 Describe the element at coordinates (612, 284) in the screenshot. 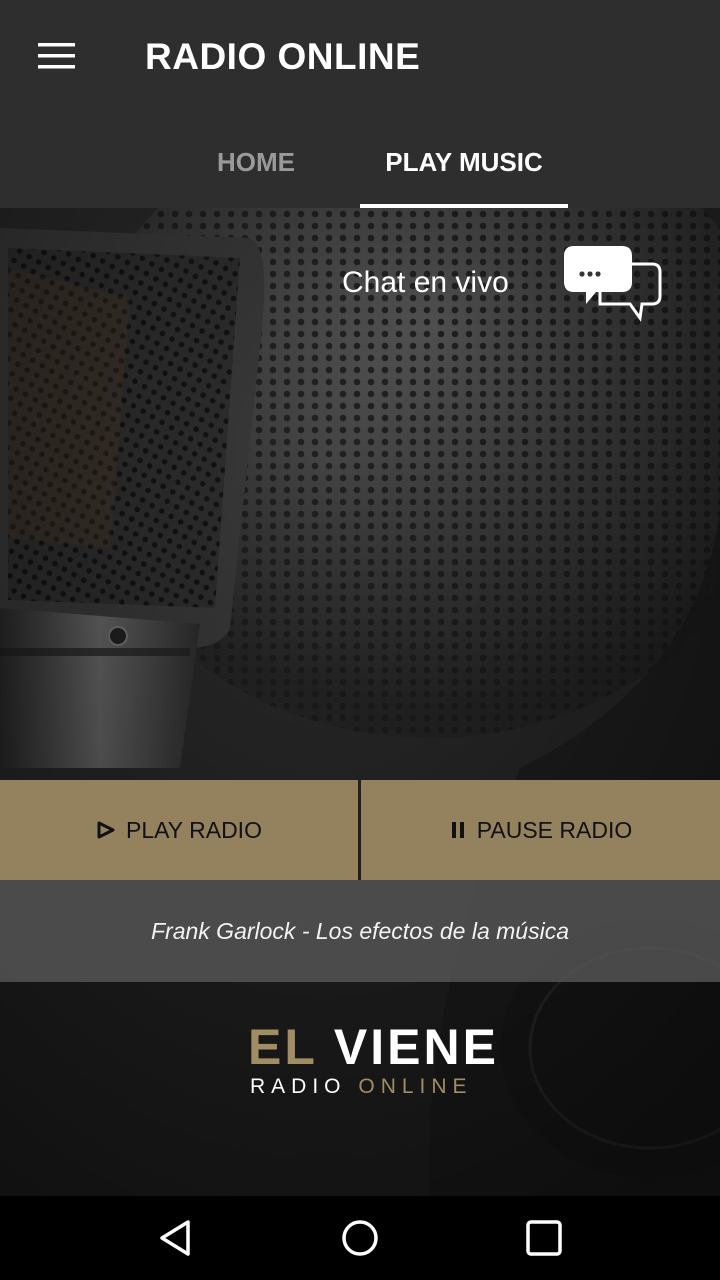

I see `chat-bubbles-icon` at that location.